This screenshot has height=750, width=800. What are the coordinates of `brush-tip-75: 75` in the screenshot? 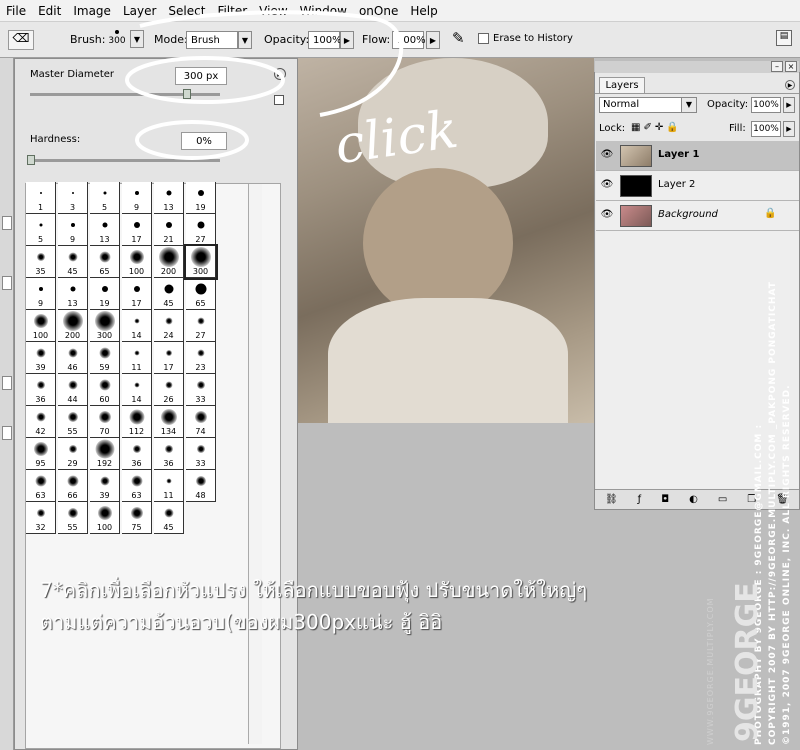 It's located at (137, 518).